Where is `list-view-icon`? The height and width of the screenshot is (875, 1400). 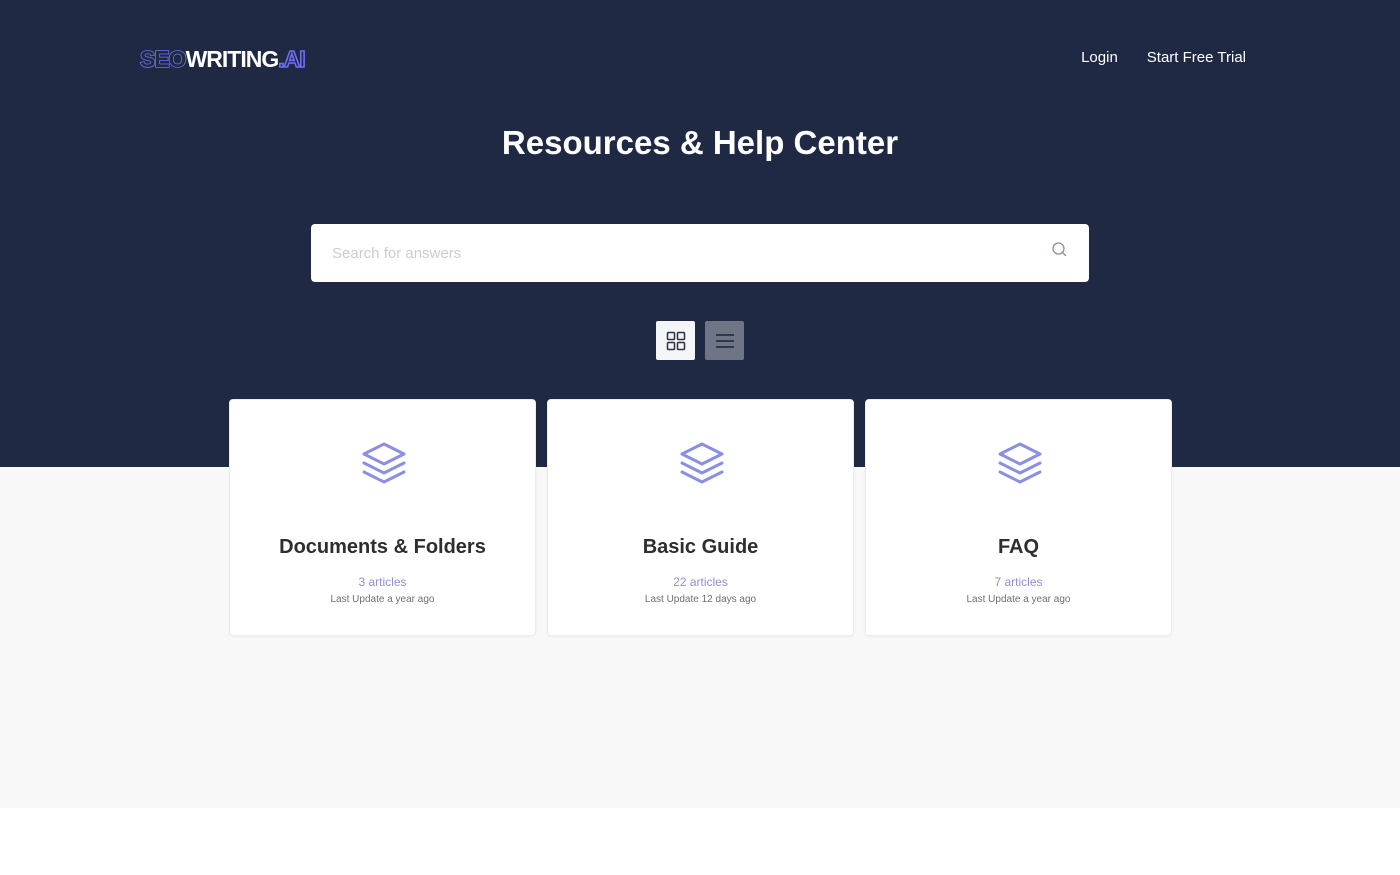 list-view-icon is located at coordinates (724, 340).